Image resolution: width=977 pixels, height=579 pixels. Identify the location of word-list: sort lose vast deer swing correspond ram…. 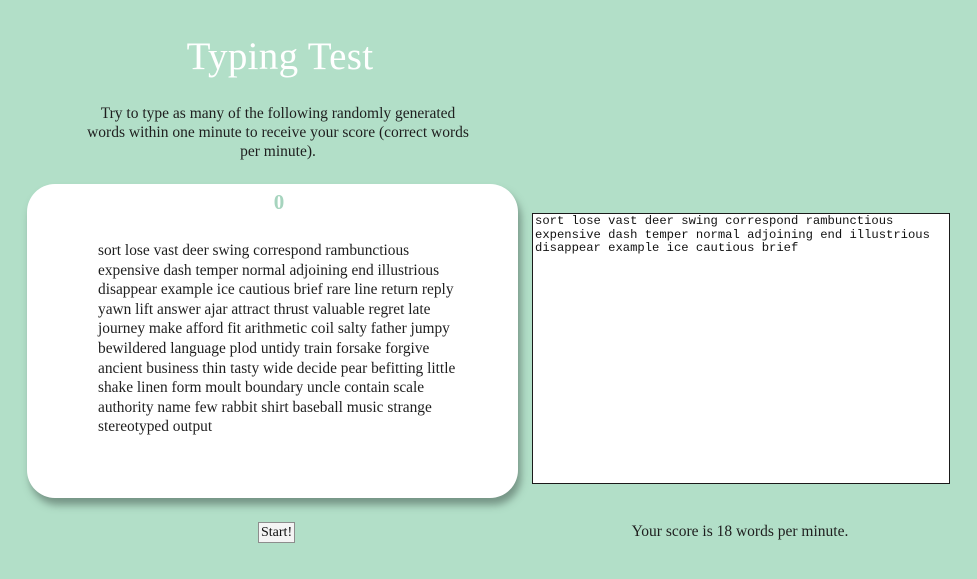
(277, 339).